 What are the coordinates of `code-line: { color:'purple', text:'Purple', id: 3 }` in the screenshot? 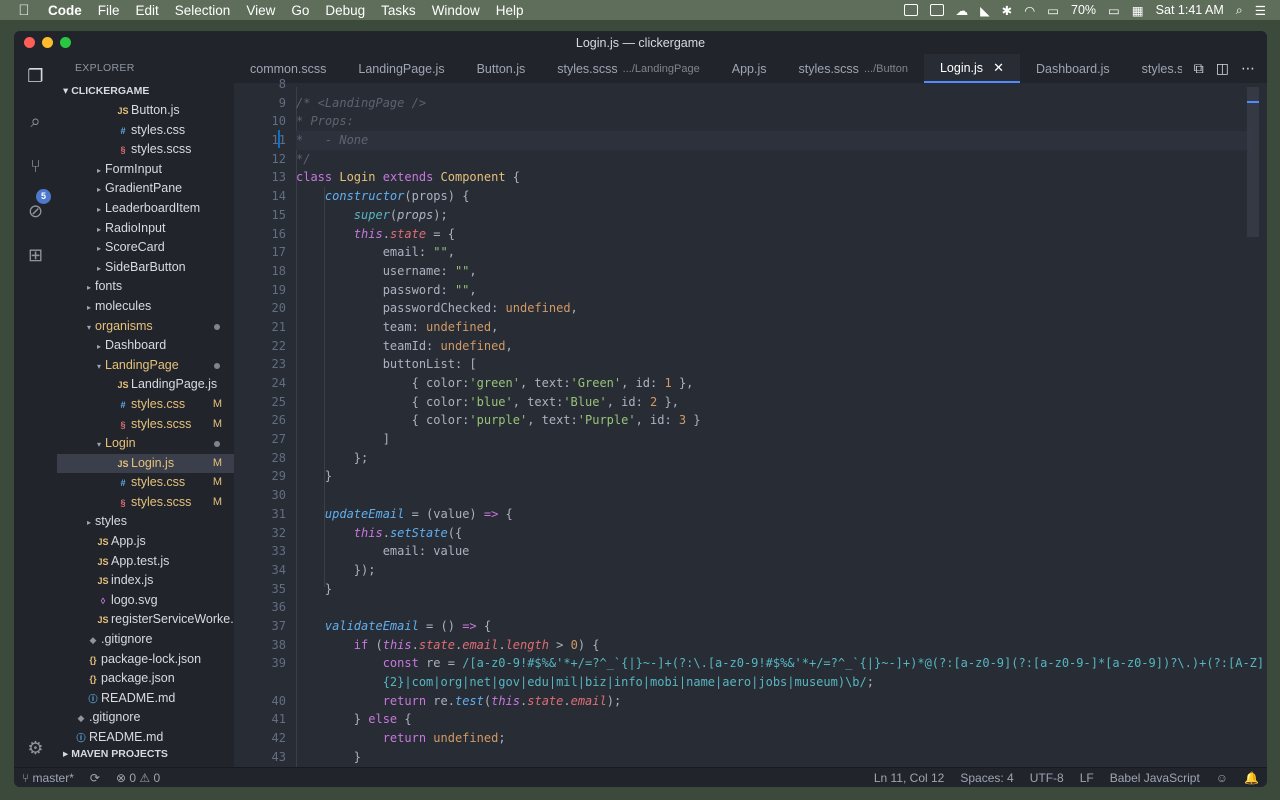 It's located at (773, 420).